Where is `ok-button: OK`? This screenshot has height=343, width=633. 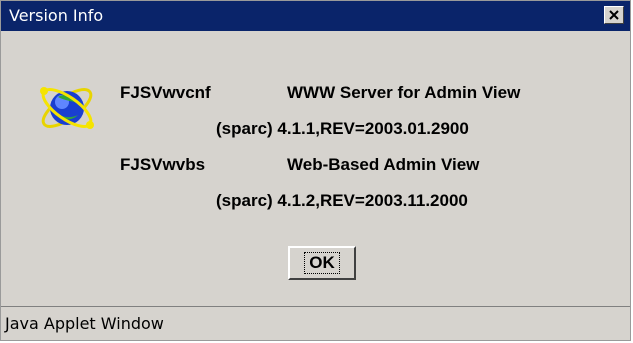
ok-button: OK is located at coordinates (322, 263).